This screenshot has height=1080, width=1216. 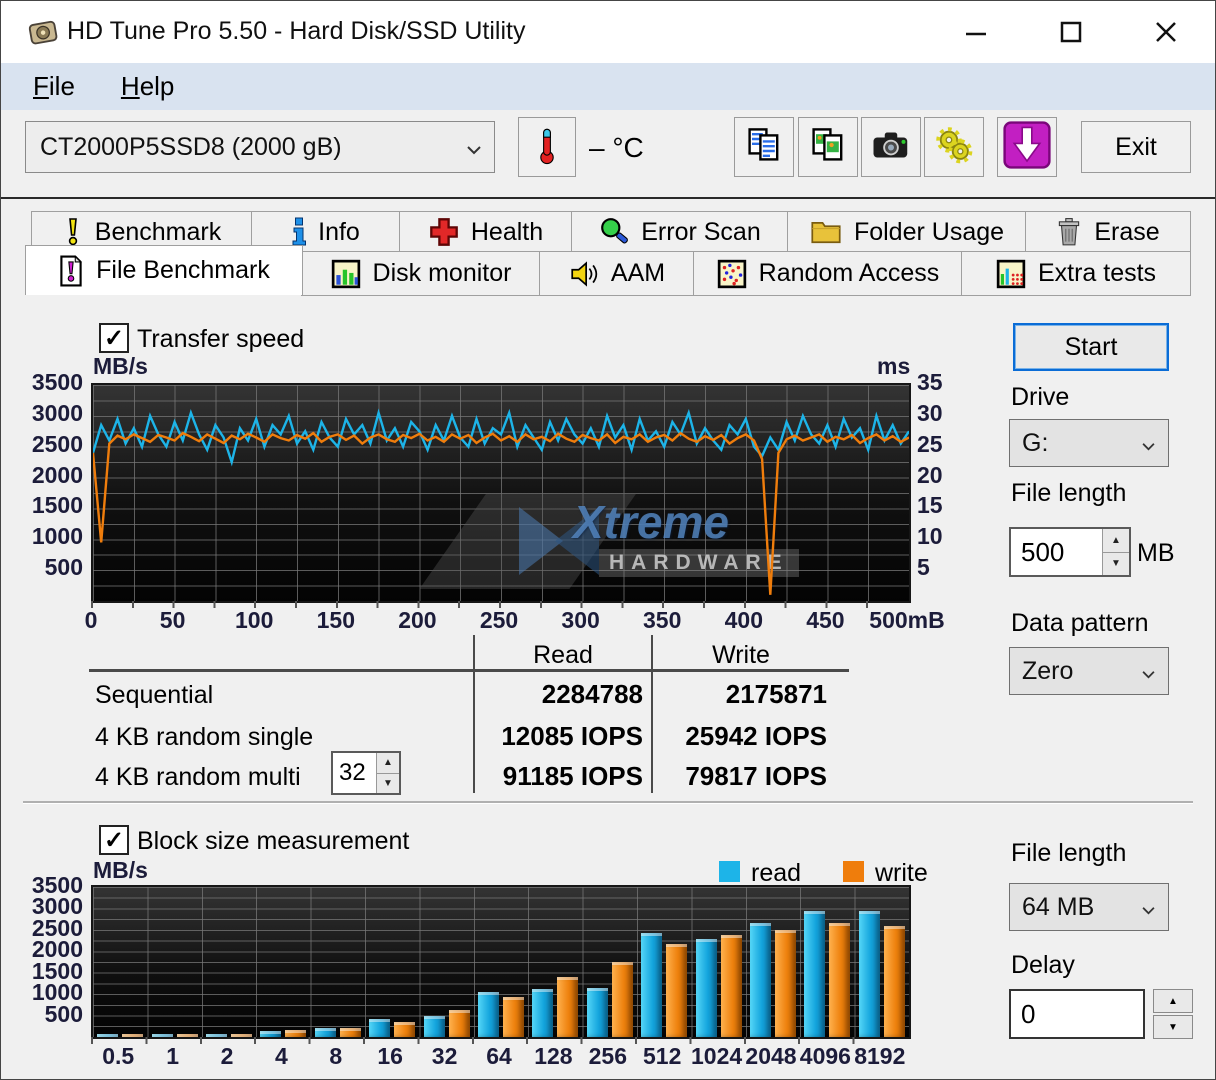 What do you see at coordinates (1043, 965) in the screenshot?
I see `delay-label: Delay` at bounding box center [1043, 965].